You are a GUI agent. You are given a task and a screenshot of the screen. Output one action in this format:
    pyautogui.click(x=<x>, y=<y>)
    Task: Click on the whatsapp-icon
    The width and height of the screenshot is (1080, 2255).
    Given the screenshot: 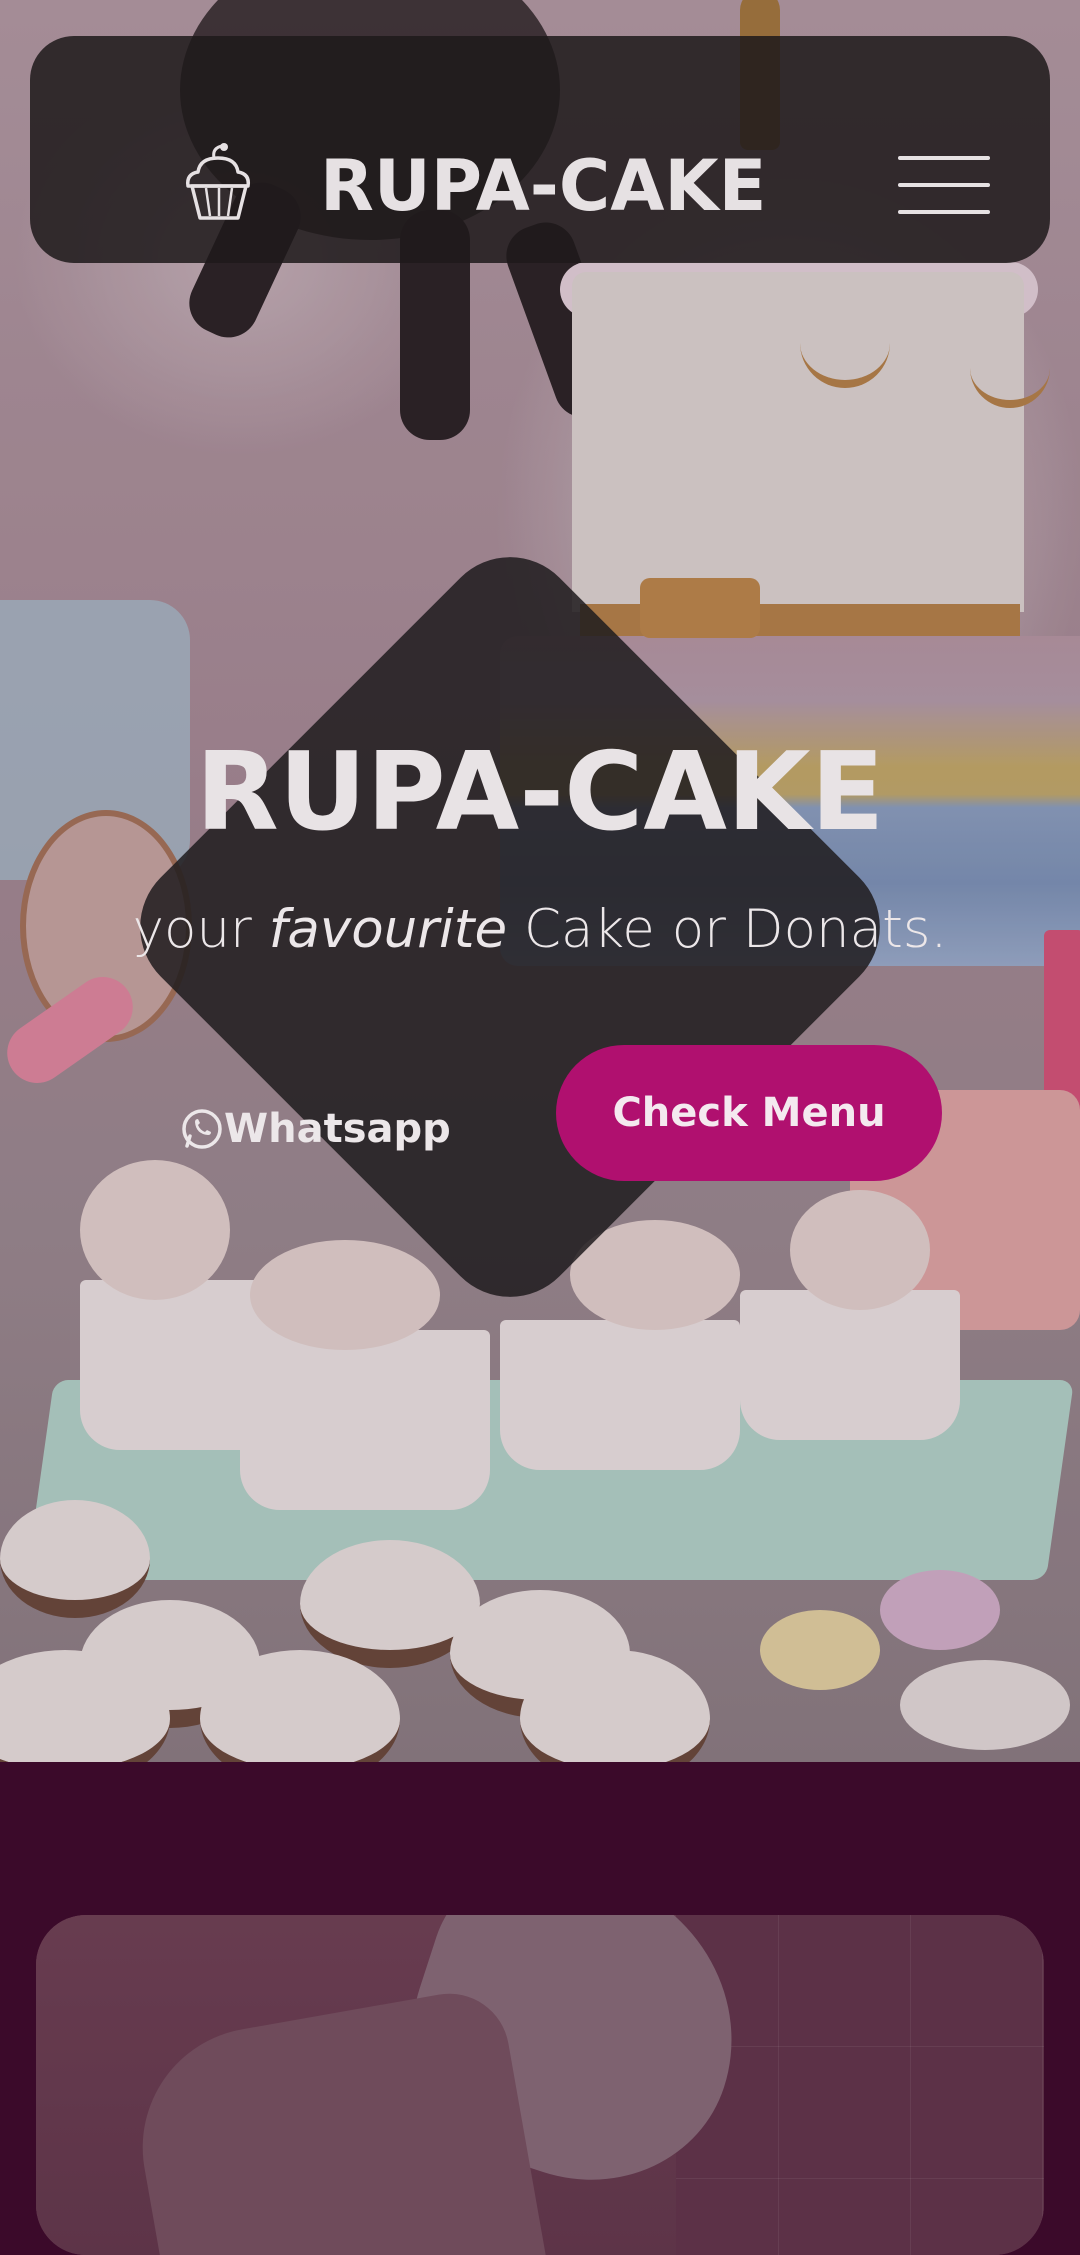 What is the action you would take?
    pyautogui.click(x=202, y=1129)
    